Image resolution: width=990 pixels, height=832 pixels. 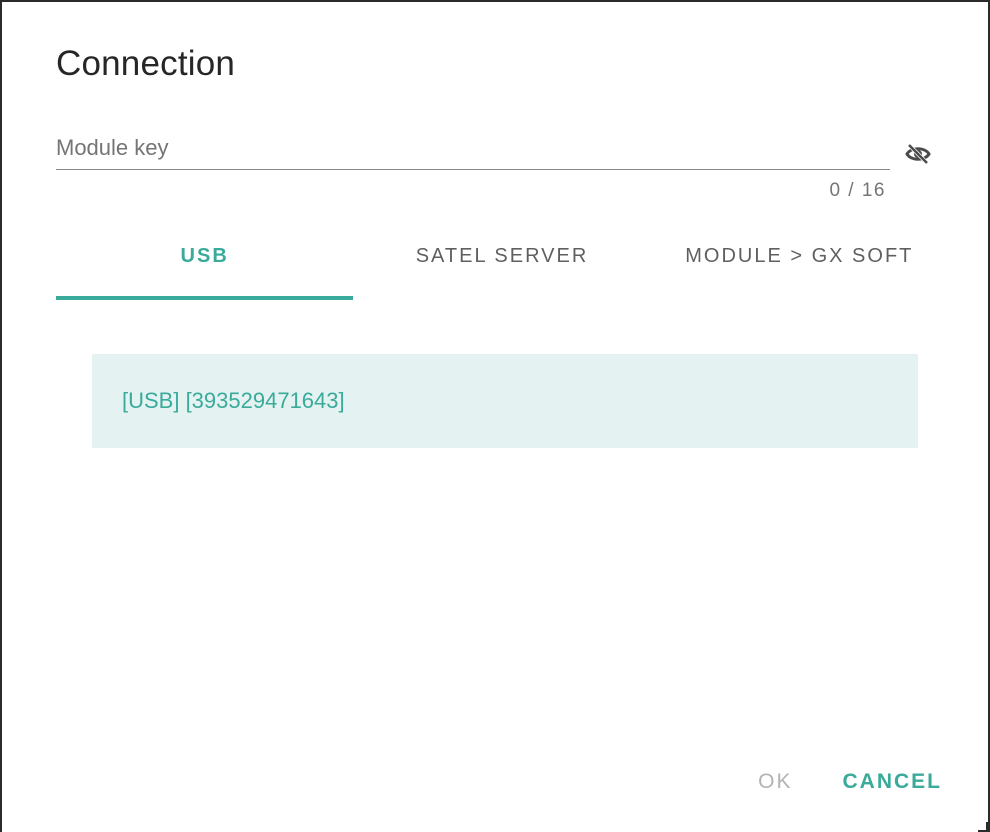 I want to click on dialog-actions: OK CANCEL, so click(x=850, y=782).